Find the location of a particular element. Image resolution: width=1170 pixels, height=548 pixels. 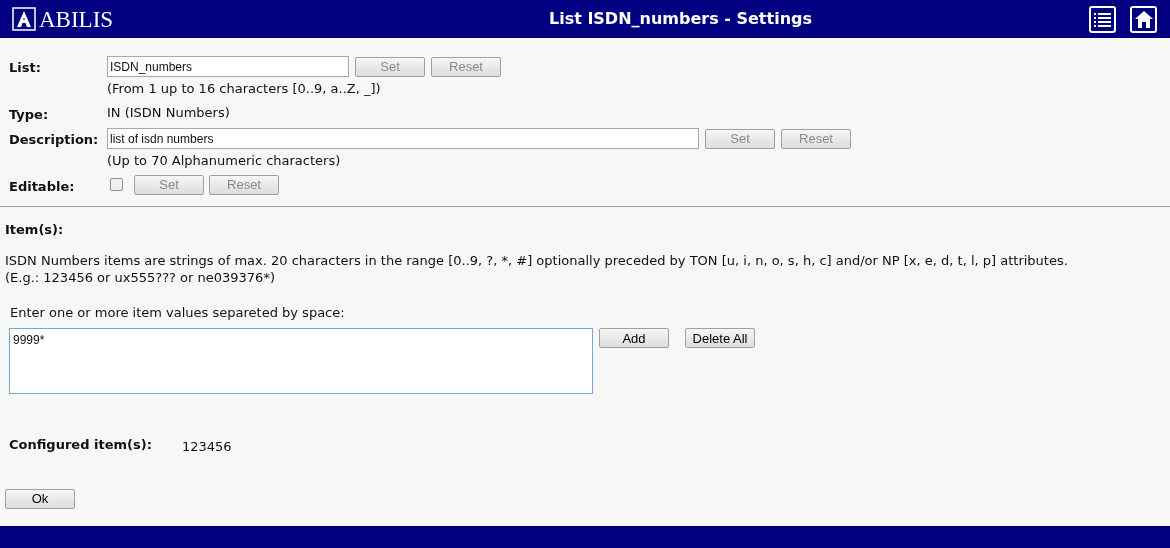

field-label: Editable: is located at coordinates (42, 186).